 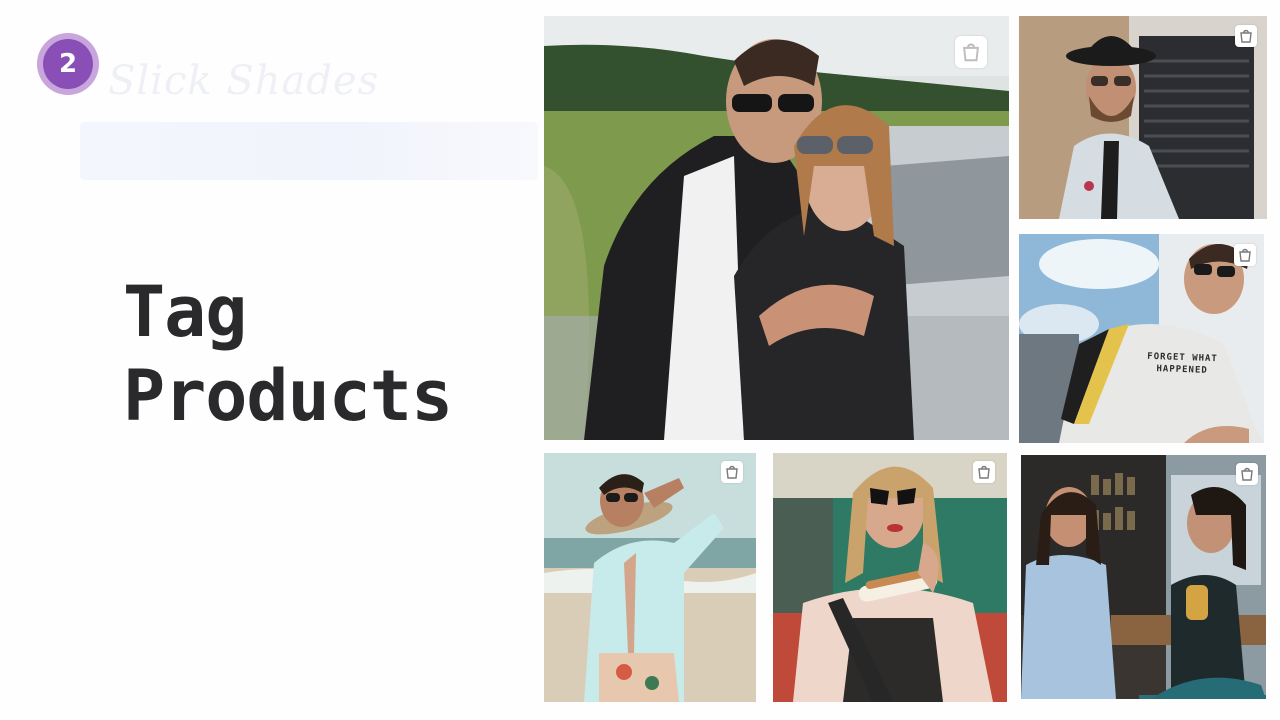 I want to click on photo-tile-man-hat, so click(x=1143, y=117).